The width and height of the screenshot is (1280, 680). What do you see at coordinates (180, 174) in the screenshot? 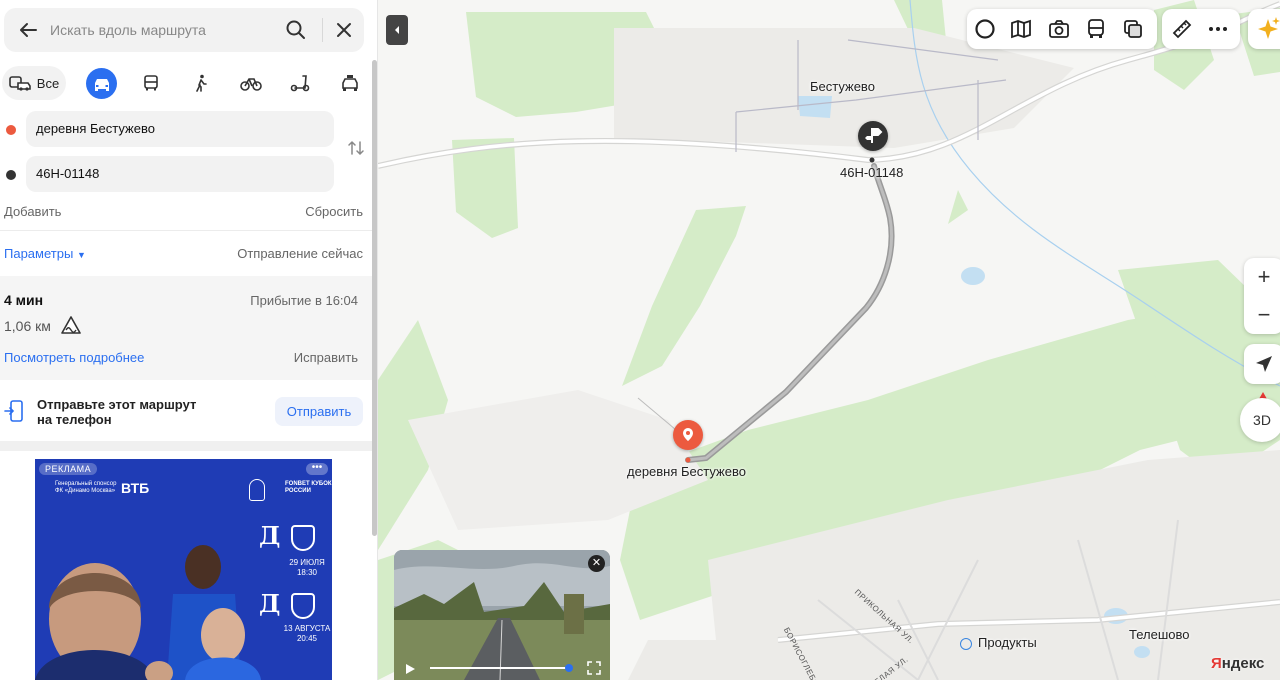
I see `route-end-field: 46Н-01148` at bounding box center [180, 174].